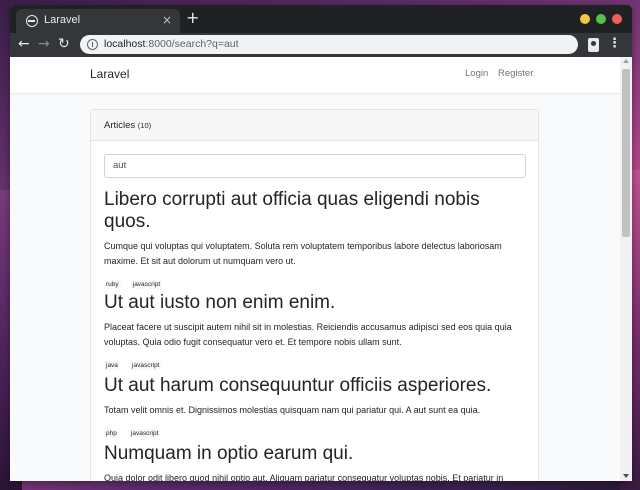 The height and width of the screenshot is (490, 640). What do you see at coordinates (44, 44) in the screenshot?
I see `forward-button: →` at bounding box center [44, 44].